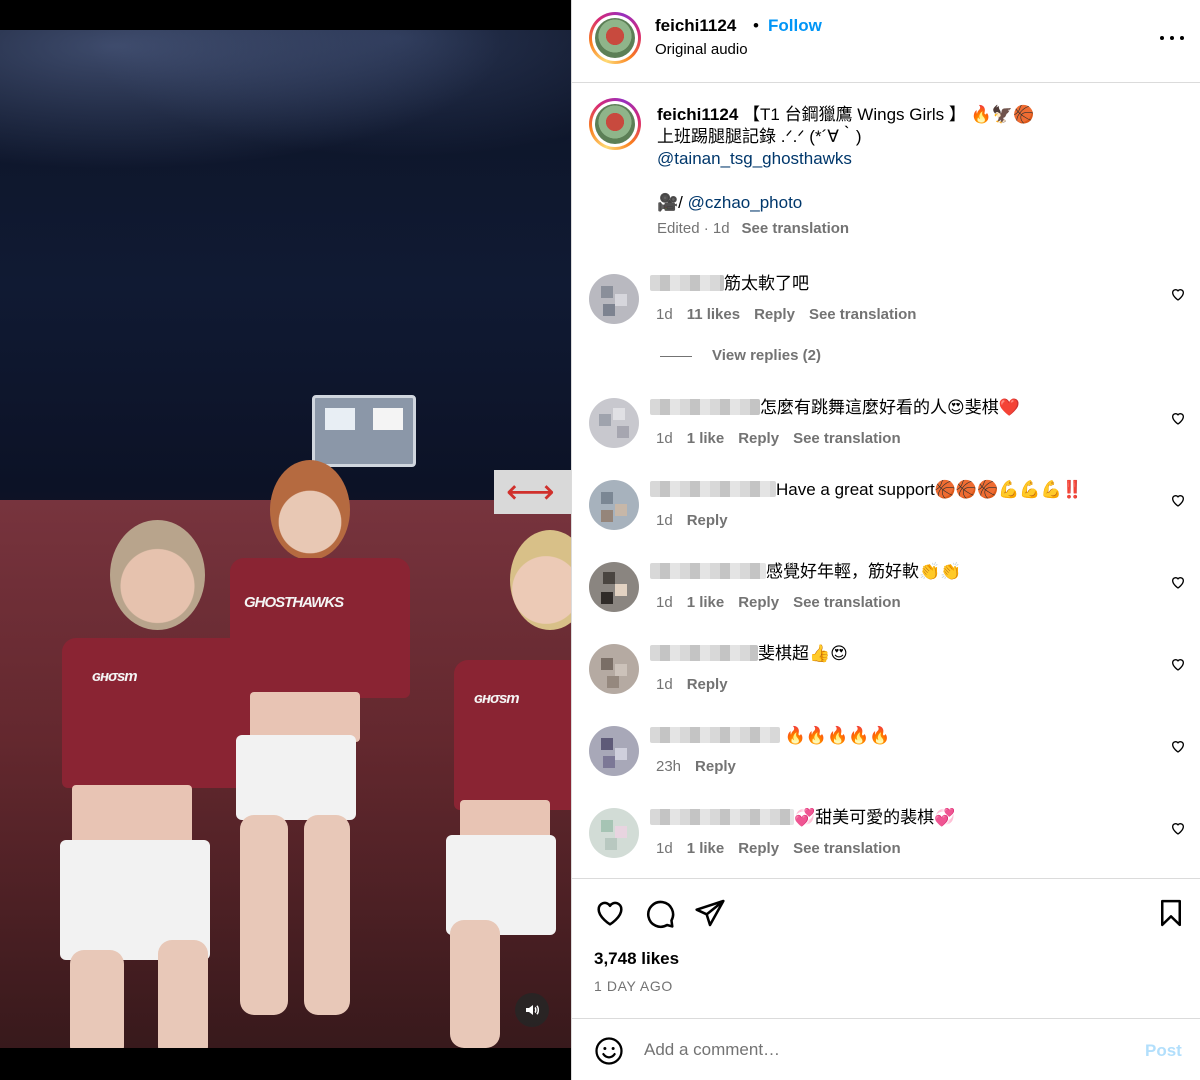 This screenshot has height=1080, width=1200. What do you see at coordinates (835, 735) in the screenshot?
I see `comment-text: 🔥🔥🔥🔥🔥` at bounding box center [835, 735].